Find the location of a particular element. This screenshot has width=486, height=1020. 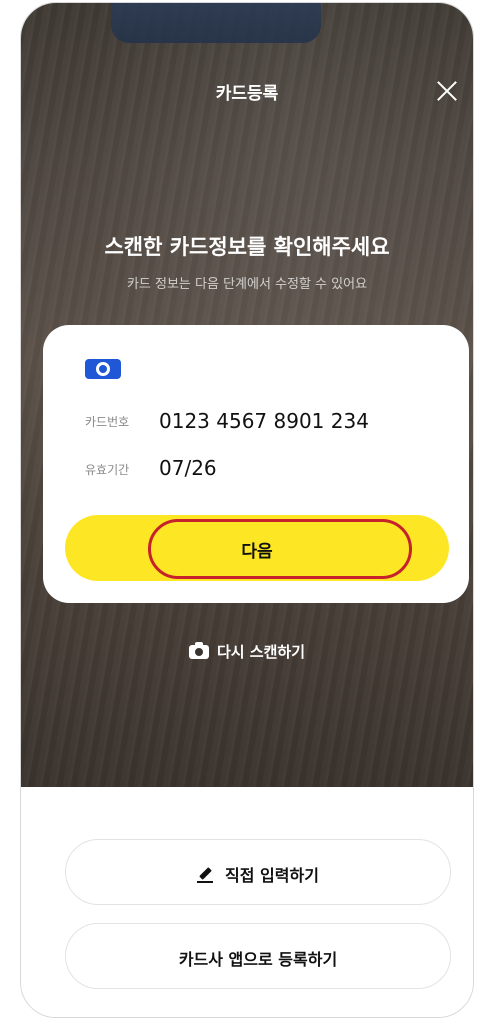

pencil-icon is located at coordinates (205, 875).